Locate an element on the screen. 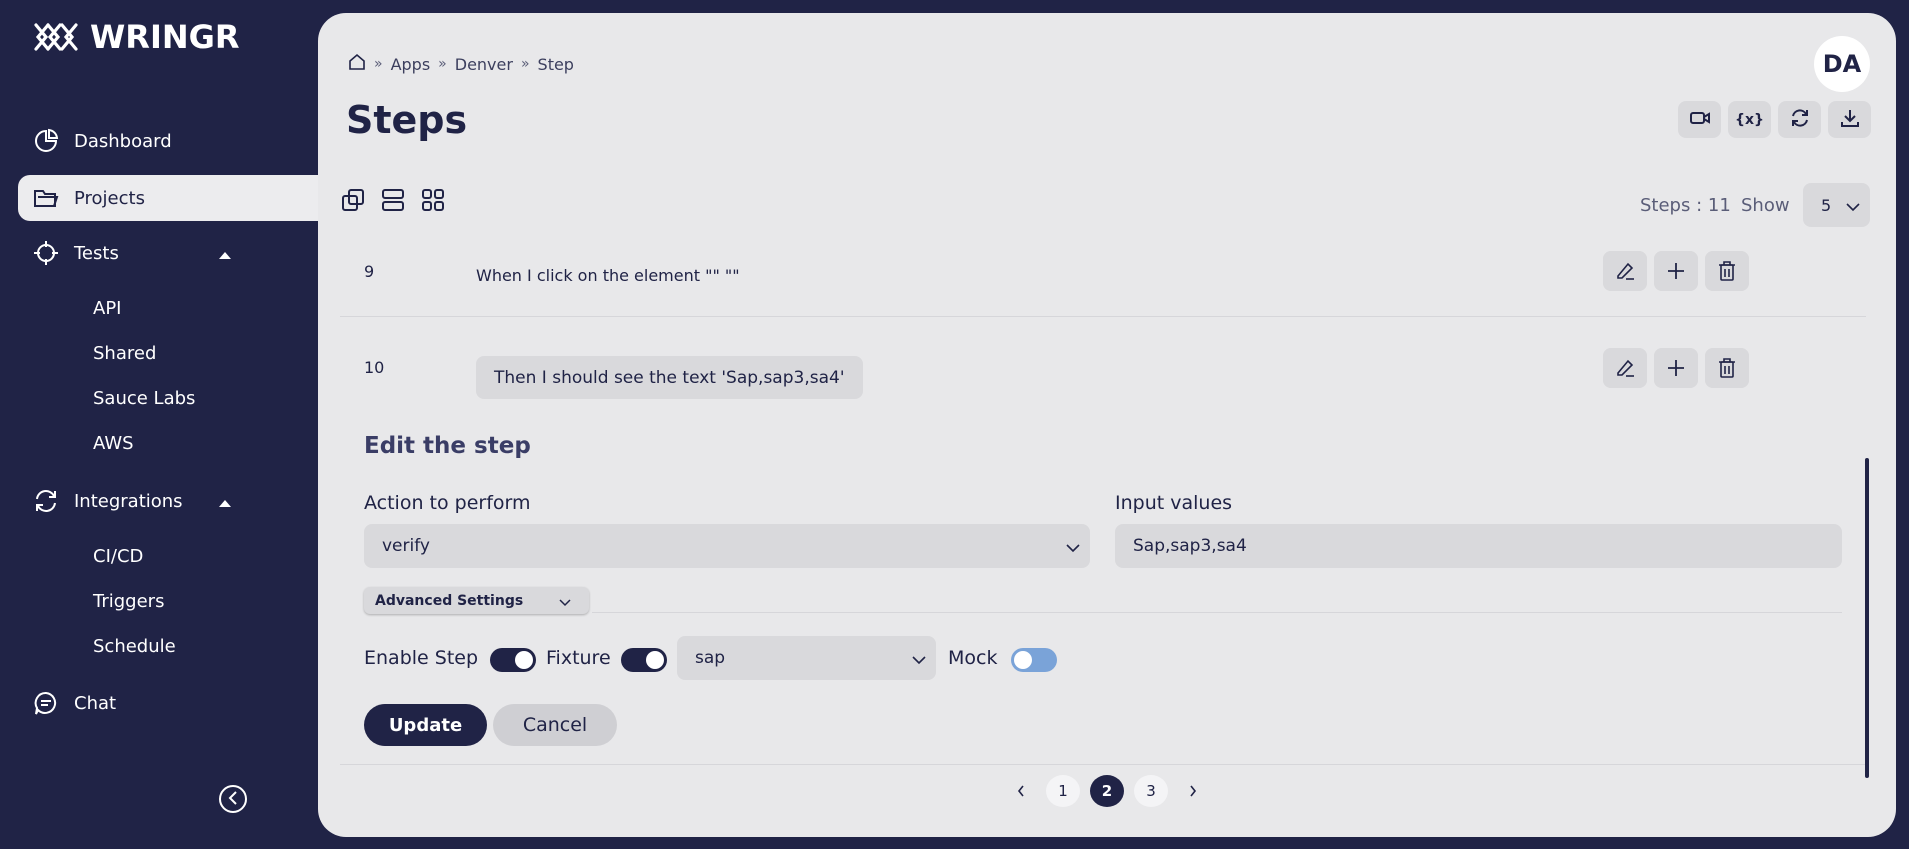 The height and width of the screenshot is (849, 1909). refresh-button is located at coordinates (1799, 119).